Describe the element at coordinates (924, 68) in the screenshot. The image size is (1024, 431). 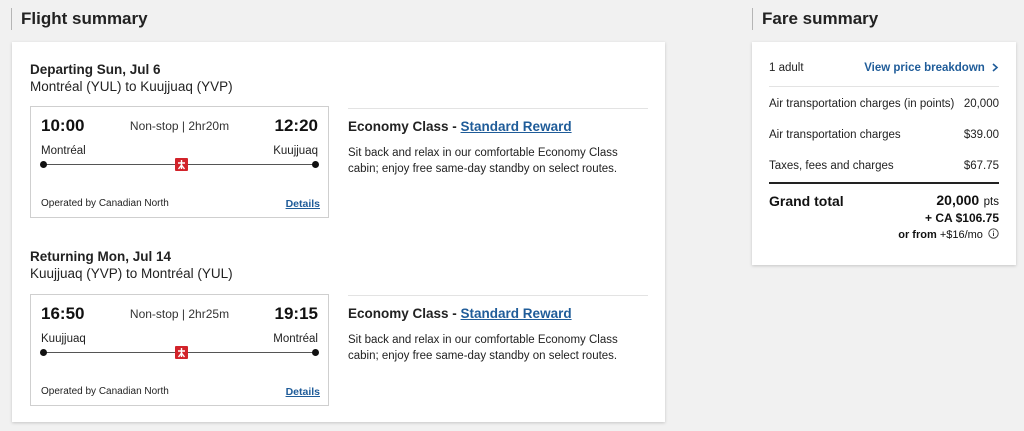
I see `view-price-breakdown-label: View price breakdown` at that location.